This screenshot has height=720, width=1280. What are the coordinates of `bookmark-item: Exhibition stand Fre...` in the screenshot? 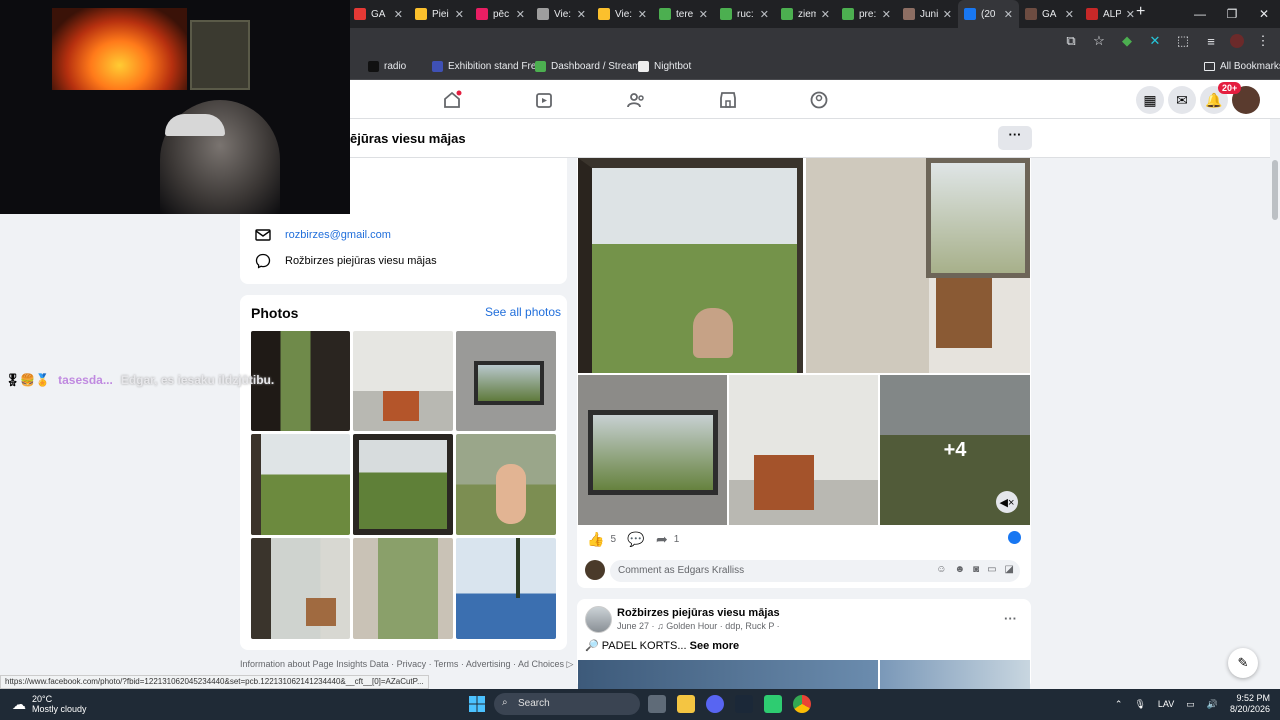 It's located at (488, 66).